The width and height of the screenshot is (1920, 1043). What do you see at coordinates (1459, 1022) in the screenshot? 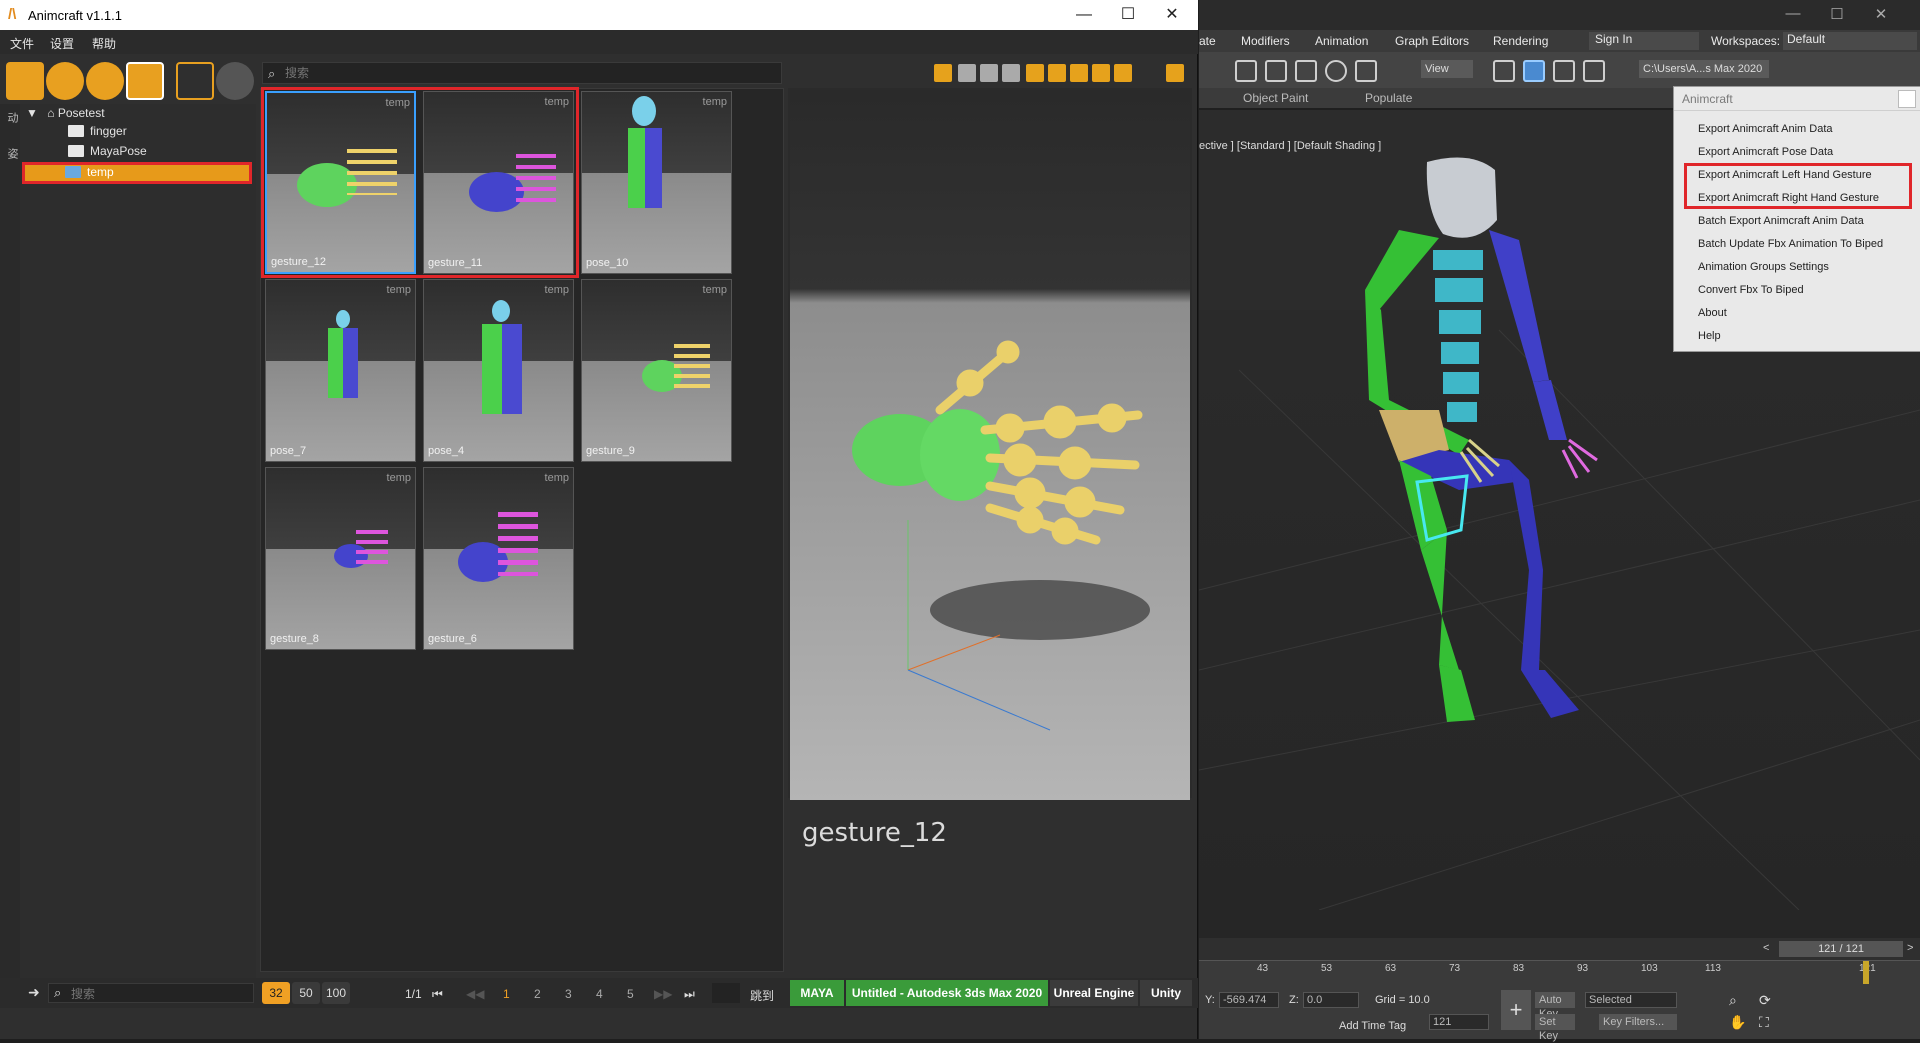
I see `frame-field: 121` at bounding box center [1459, 1022].